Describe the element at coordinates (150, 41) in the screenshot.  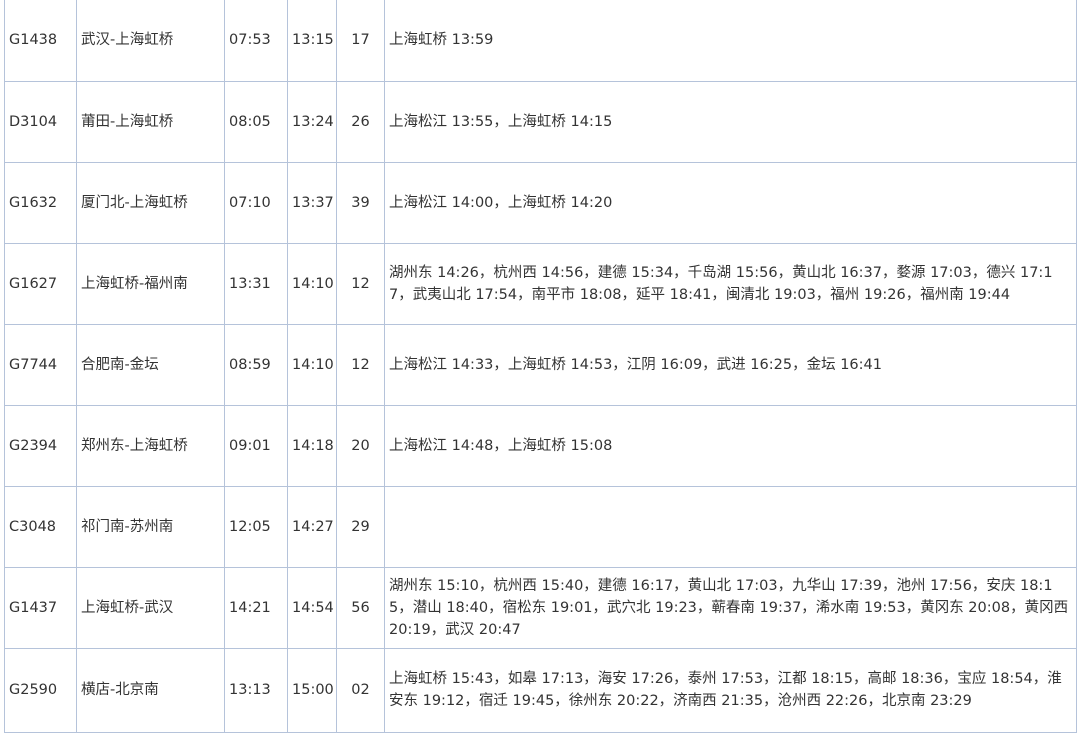
I see `route: 武汉-上海虹桥` at that location.